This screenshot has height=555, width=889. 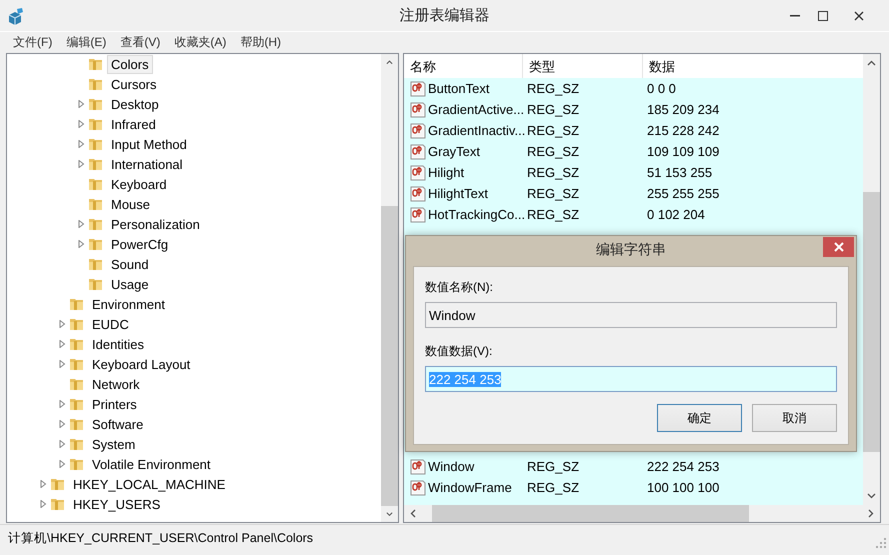 What do you see at coordinates (459, 88) in the screenshot?
I see `value-name: ButtonText` at bounding box center [459, 88].